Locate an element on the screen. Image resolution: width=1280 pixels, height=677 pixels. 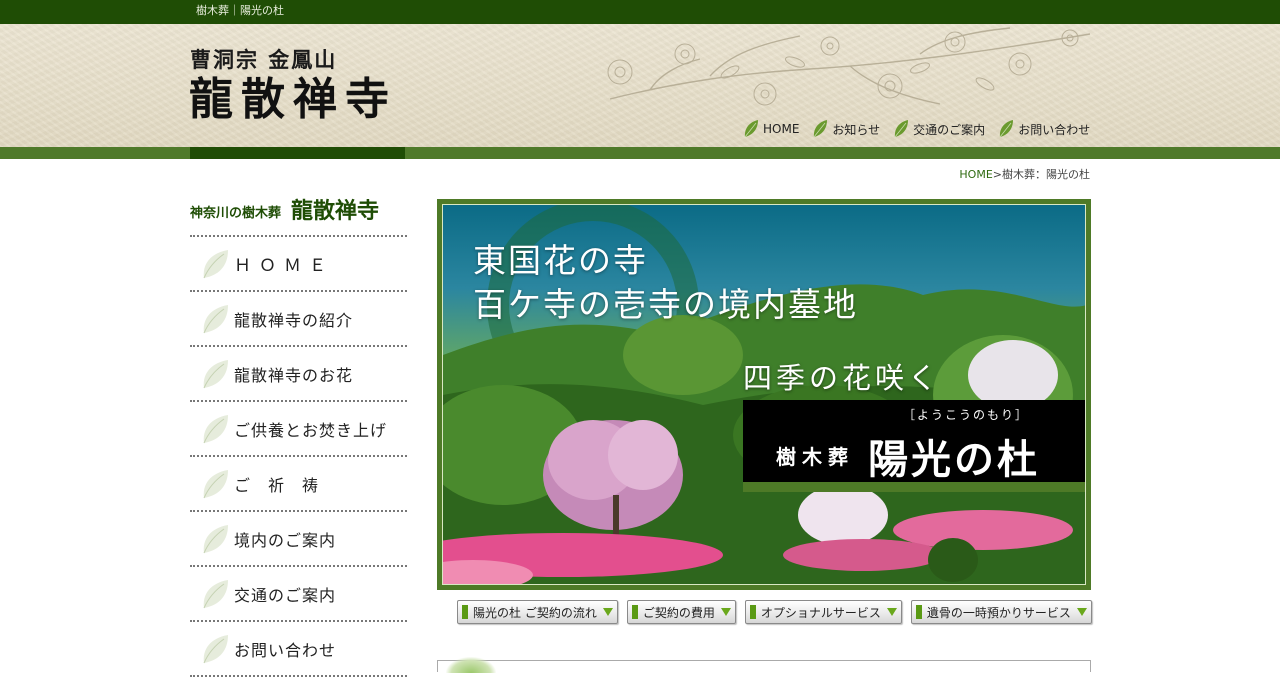
sidebar-item-label: 境内のご案内 is located at coordinates (285, 540).